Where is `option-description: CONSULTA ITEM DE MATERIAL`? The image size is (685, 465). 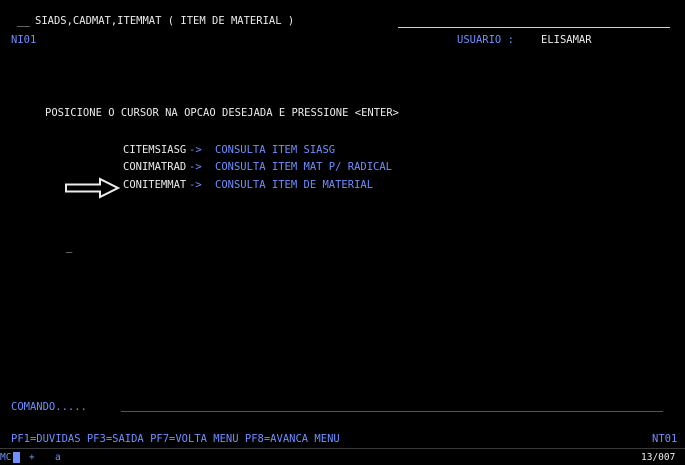 option-description: CONSULTA ITEM DE MATERIAL is located at coordinates (294, 185).